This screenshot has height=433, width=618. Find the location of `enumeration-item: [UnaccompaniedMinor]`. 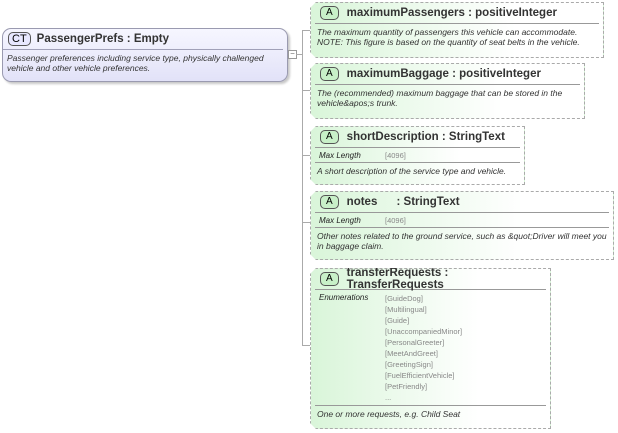

enumeration-item: [UnaccompaniedMinor] is located at coordinates (424, 331).